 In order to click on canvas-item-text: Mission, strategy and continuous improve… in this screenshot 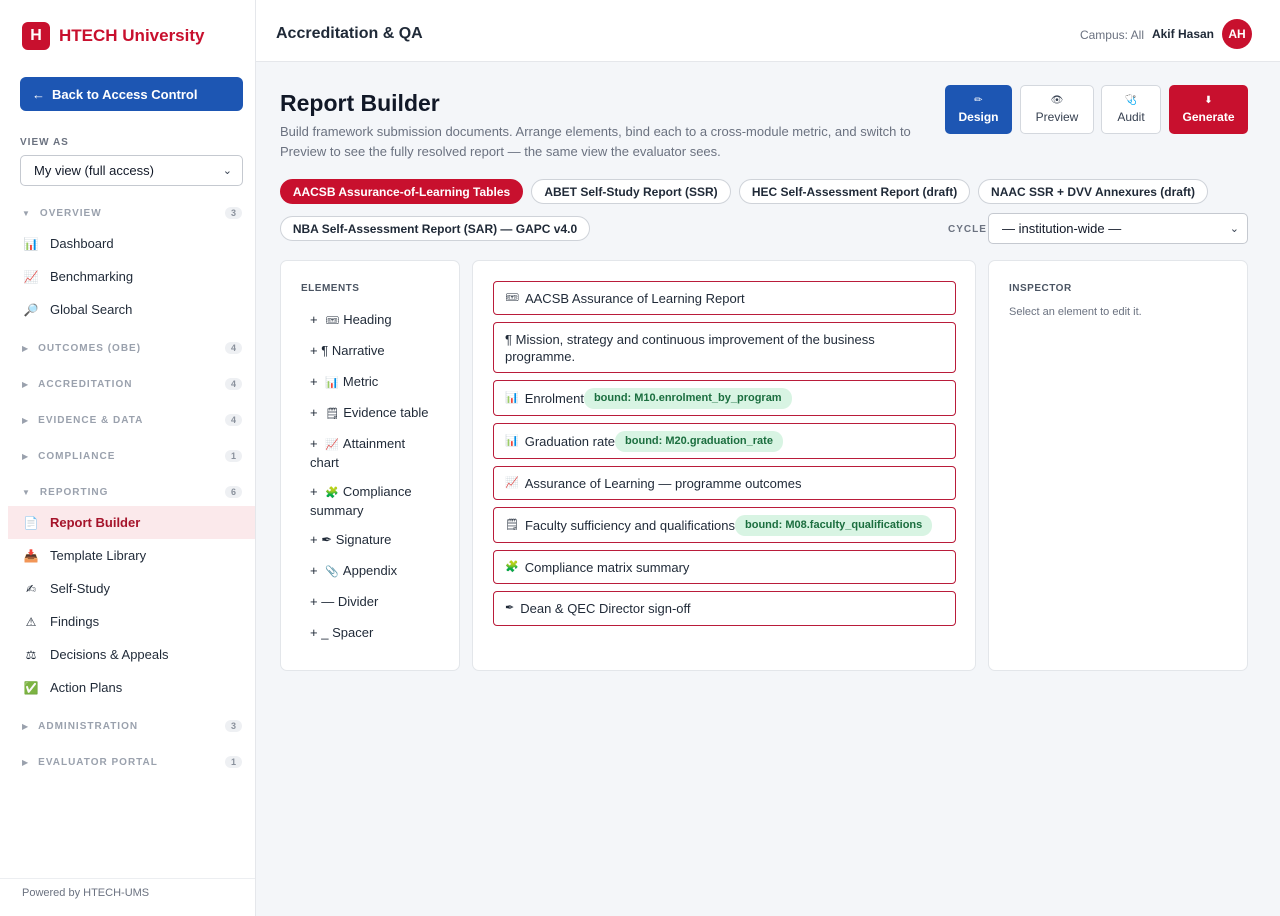, I will do `click(690, 347)`.